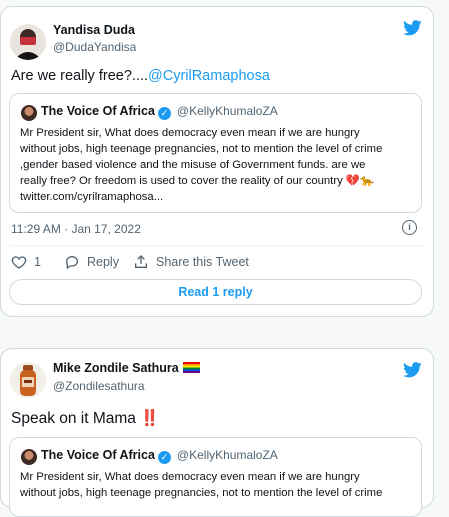 The height and width of the screenshot is (517, 449). What do you see at coordinates (37, 262) in the screenshot?
I see `like-count: 1` at bounding box center [37, 262].